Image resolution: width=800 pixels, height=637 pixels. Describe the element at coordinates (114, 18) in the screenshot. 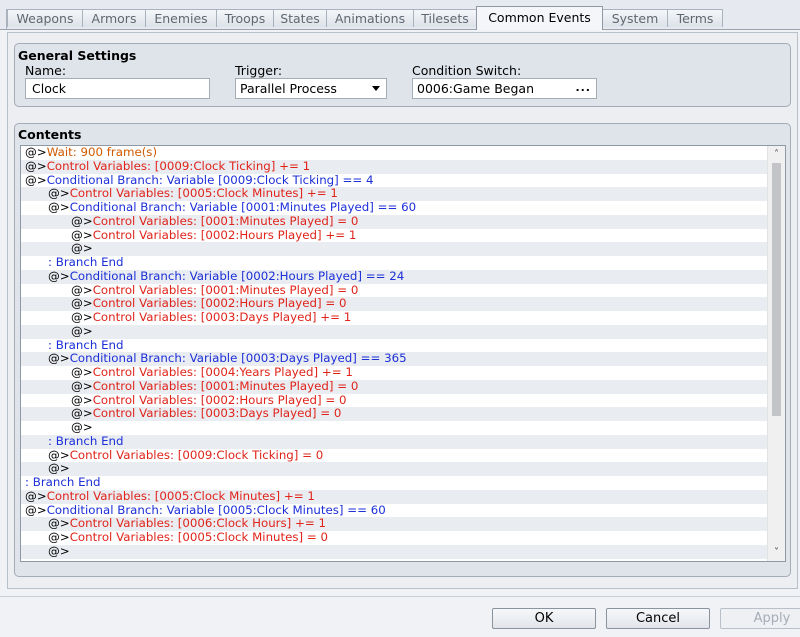

I see `tab-armors: Armors` at that location.